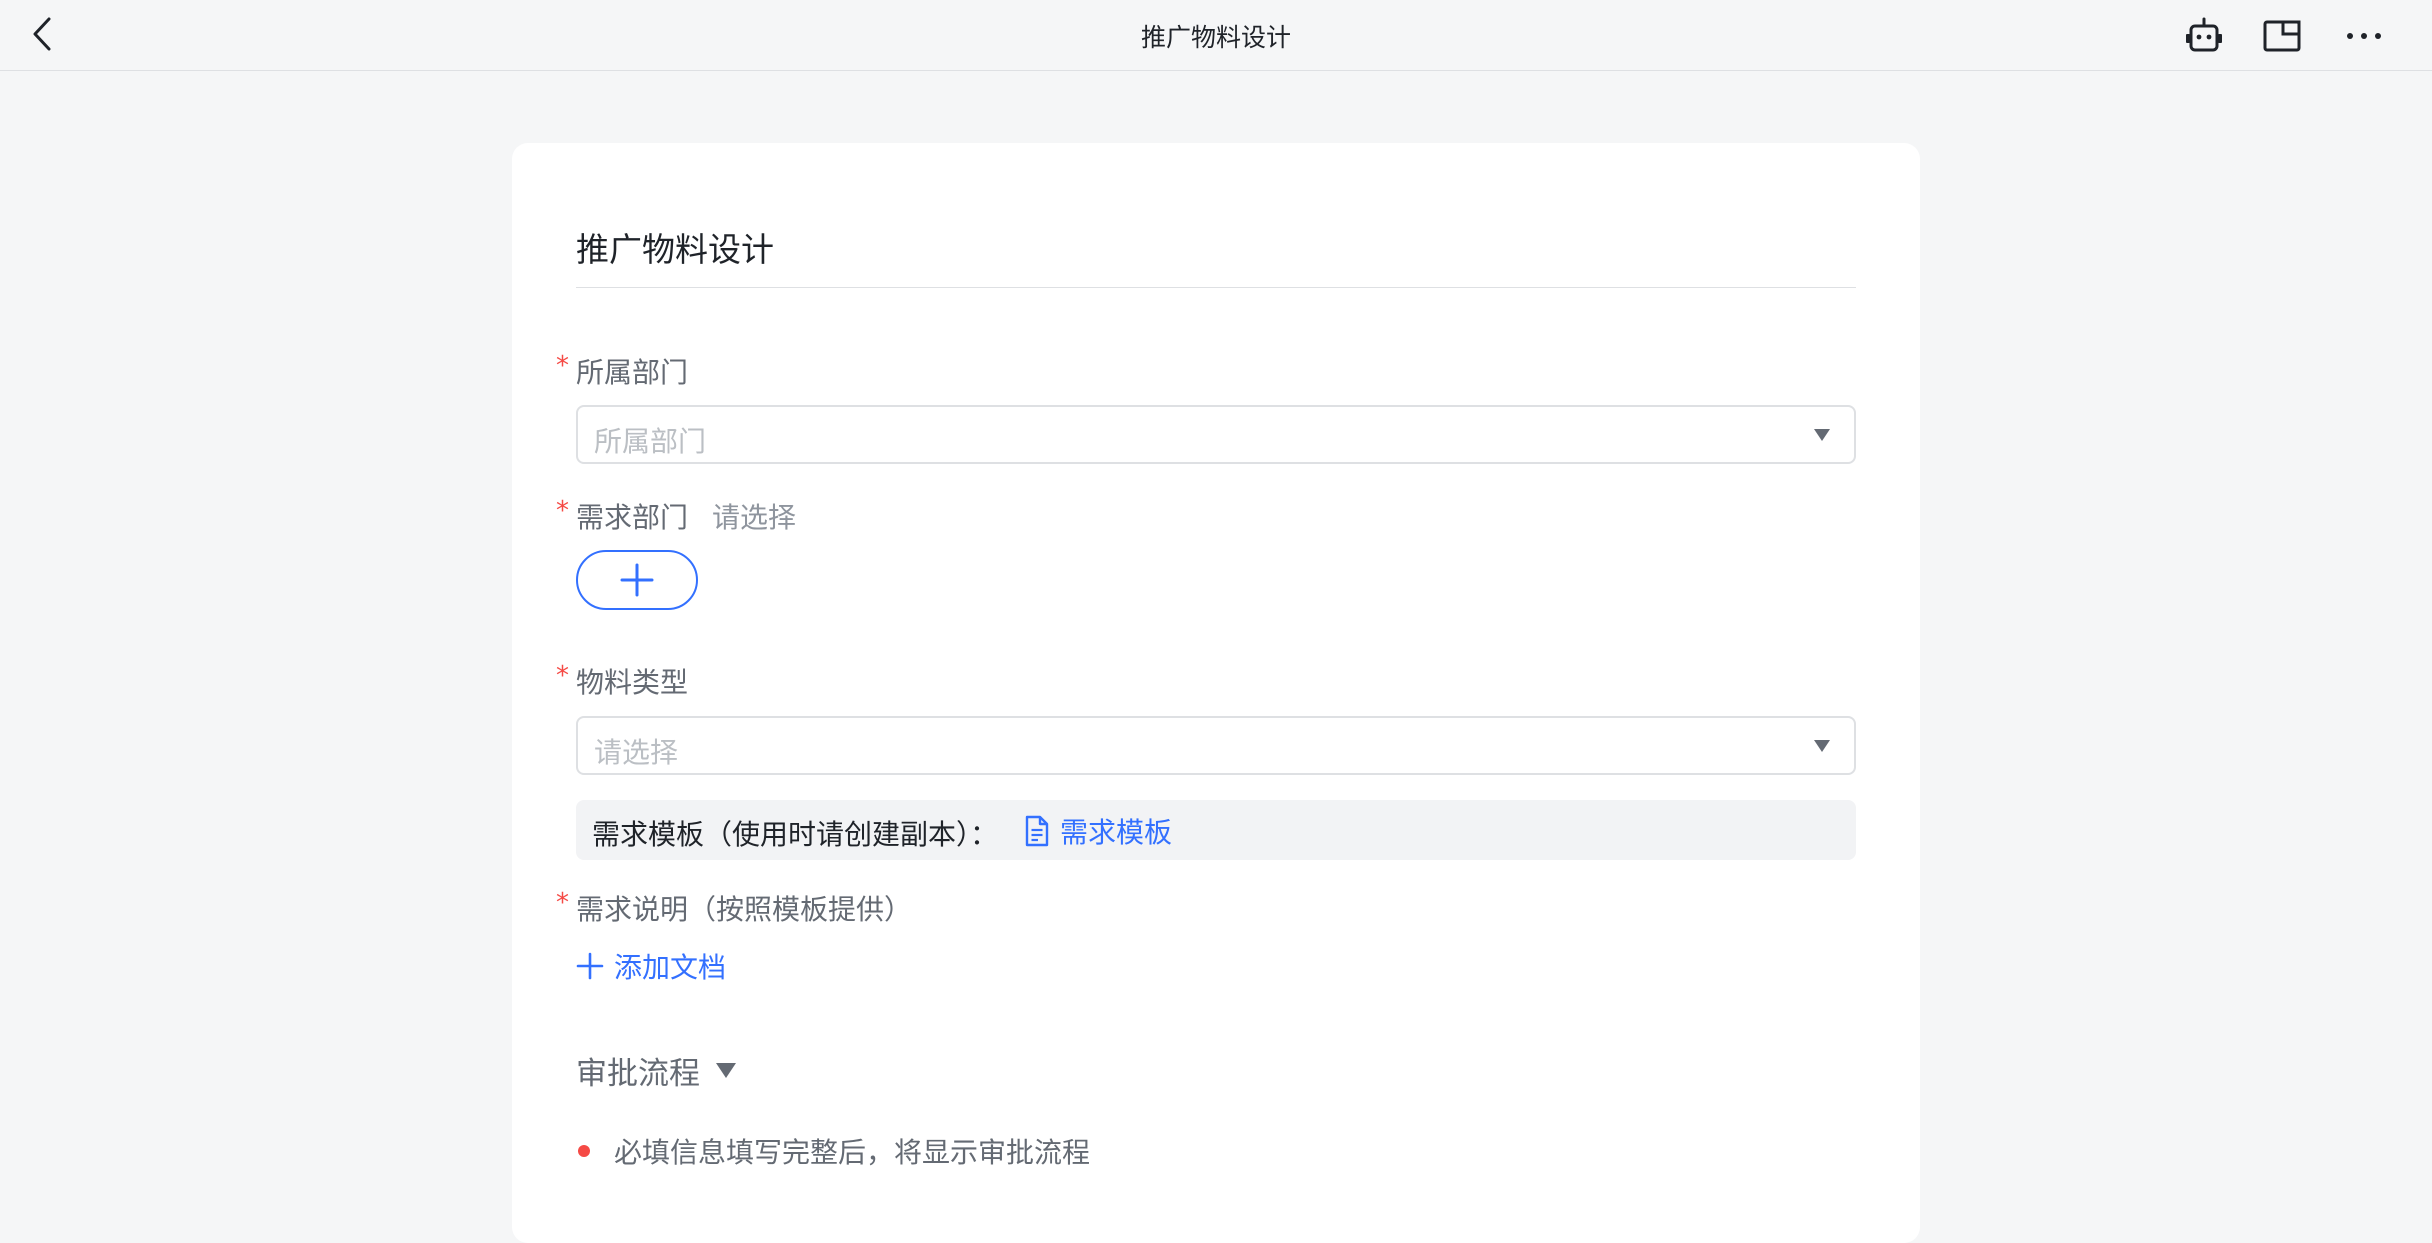 The width and height of the screenshot is (2432, 1243). What do you see at coordinates (1216, 745) in the screenshot?
I see `material-type-select: 请选择` at bounding box center [1216, 745].